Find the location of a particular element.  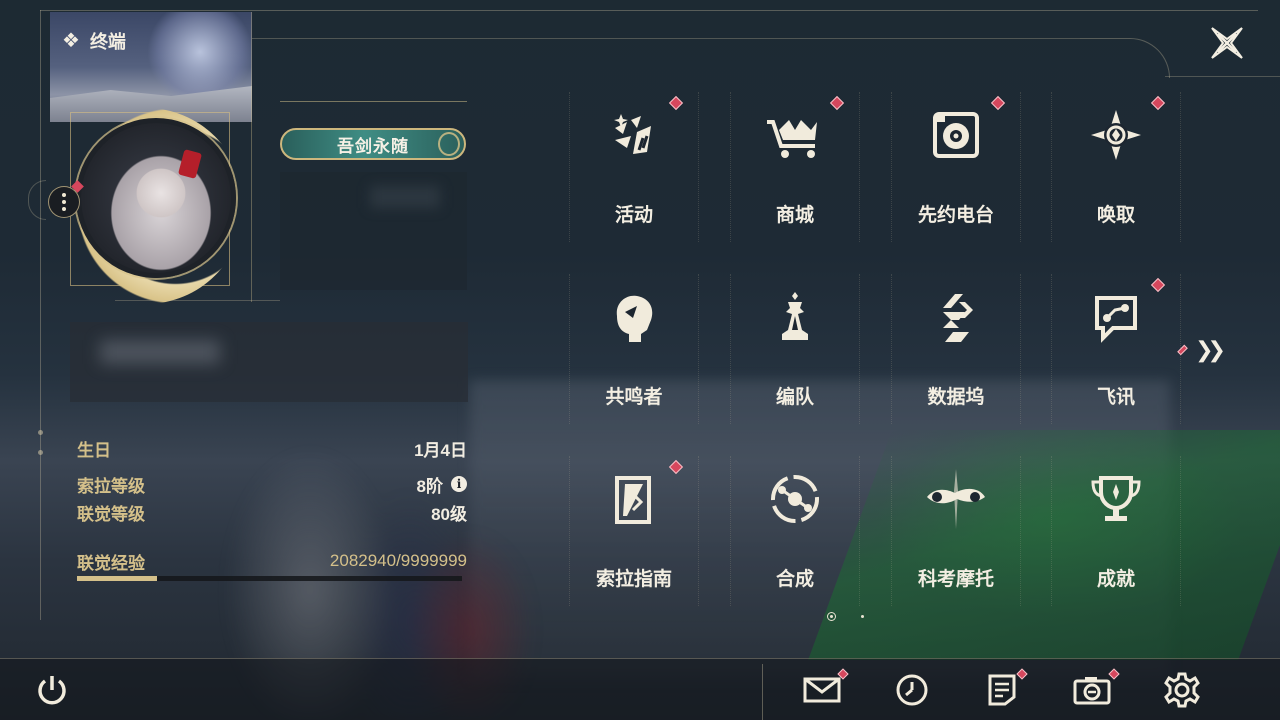

menu-item-activity: 活动 is located at coordinates (634, 171).